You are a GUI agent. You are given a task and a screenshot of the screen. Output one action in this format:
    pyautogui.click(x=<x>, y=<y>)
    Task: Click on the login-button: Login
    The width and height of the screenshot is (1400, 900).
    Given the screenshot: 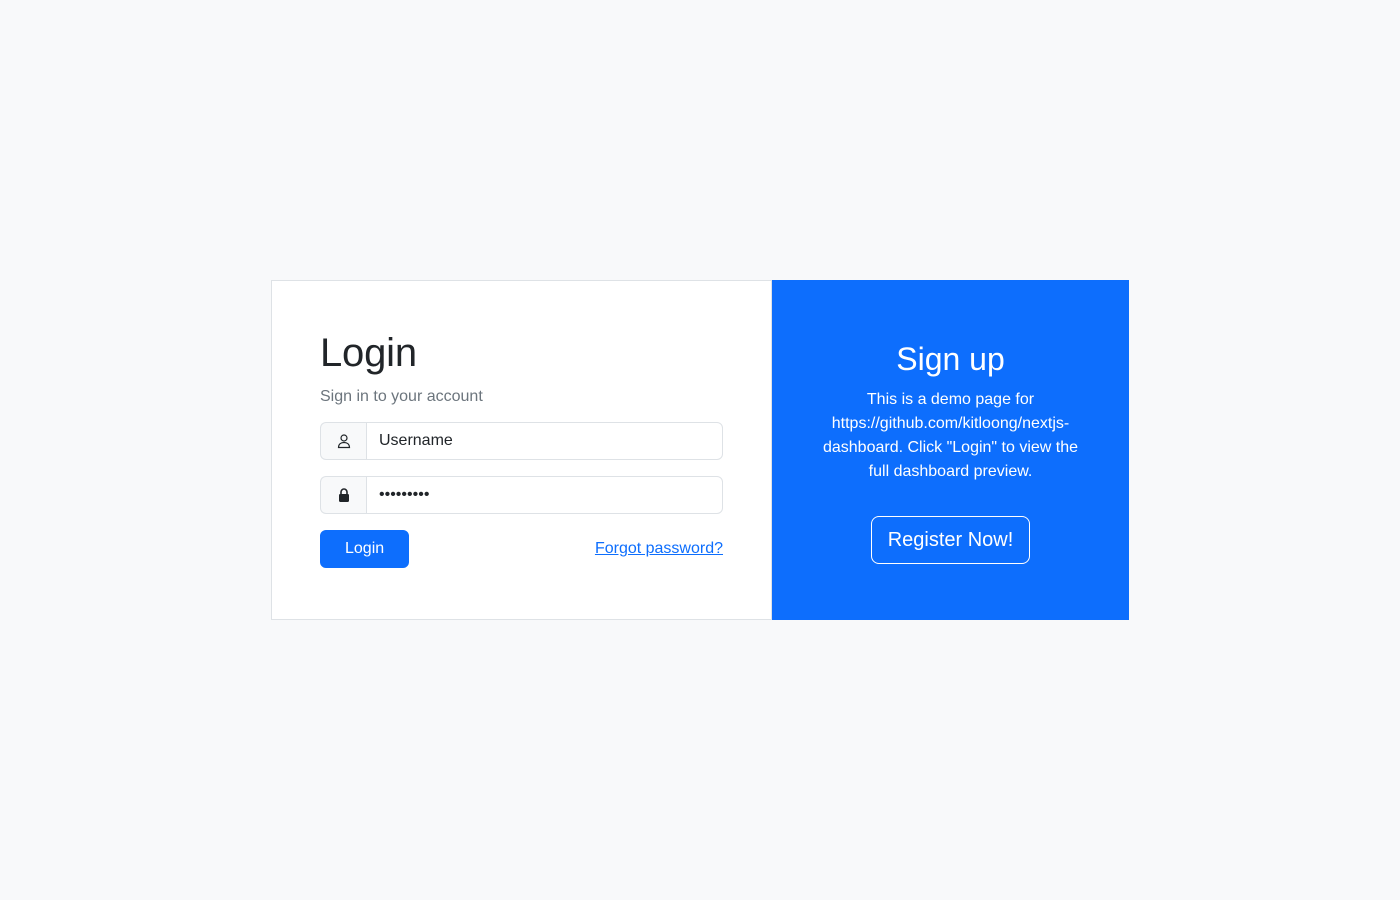 What is the action you would take?
    pyautogui.click(x=365, y=549)
    